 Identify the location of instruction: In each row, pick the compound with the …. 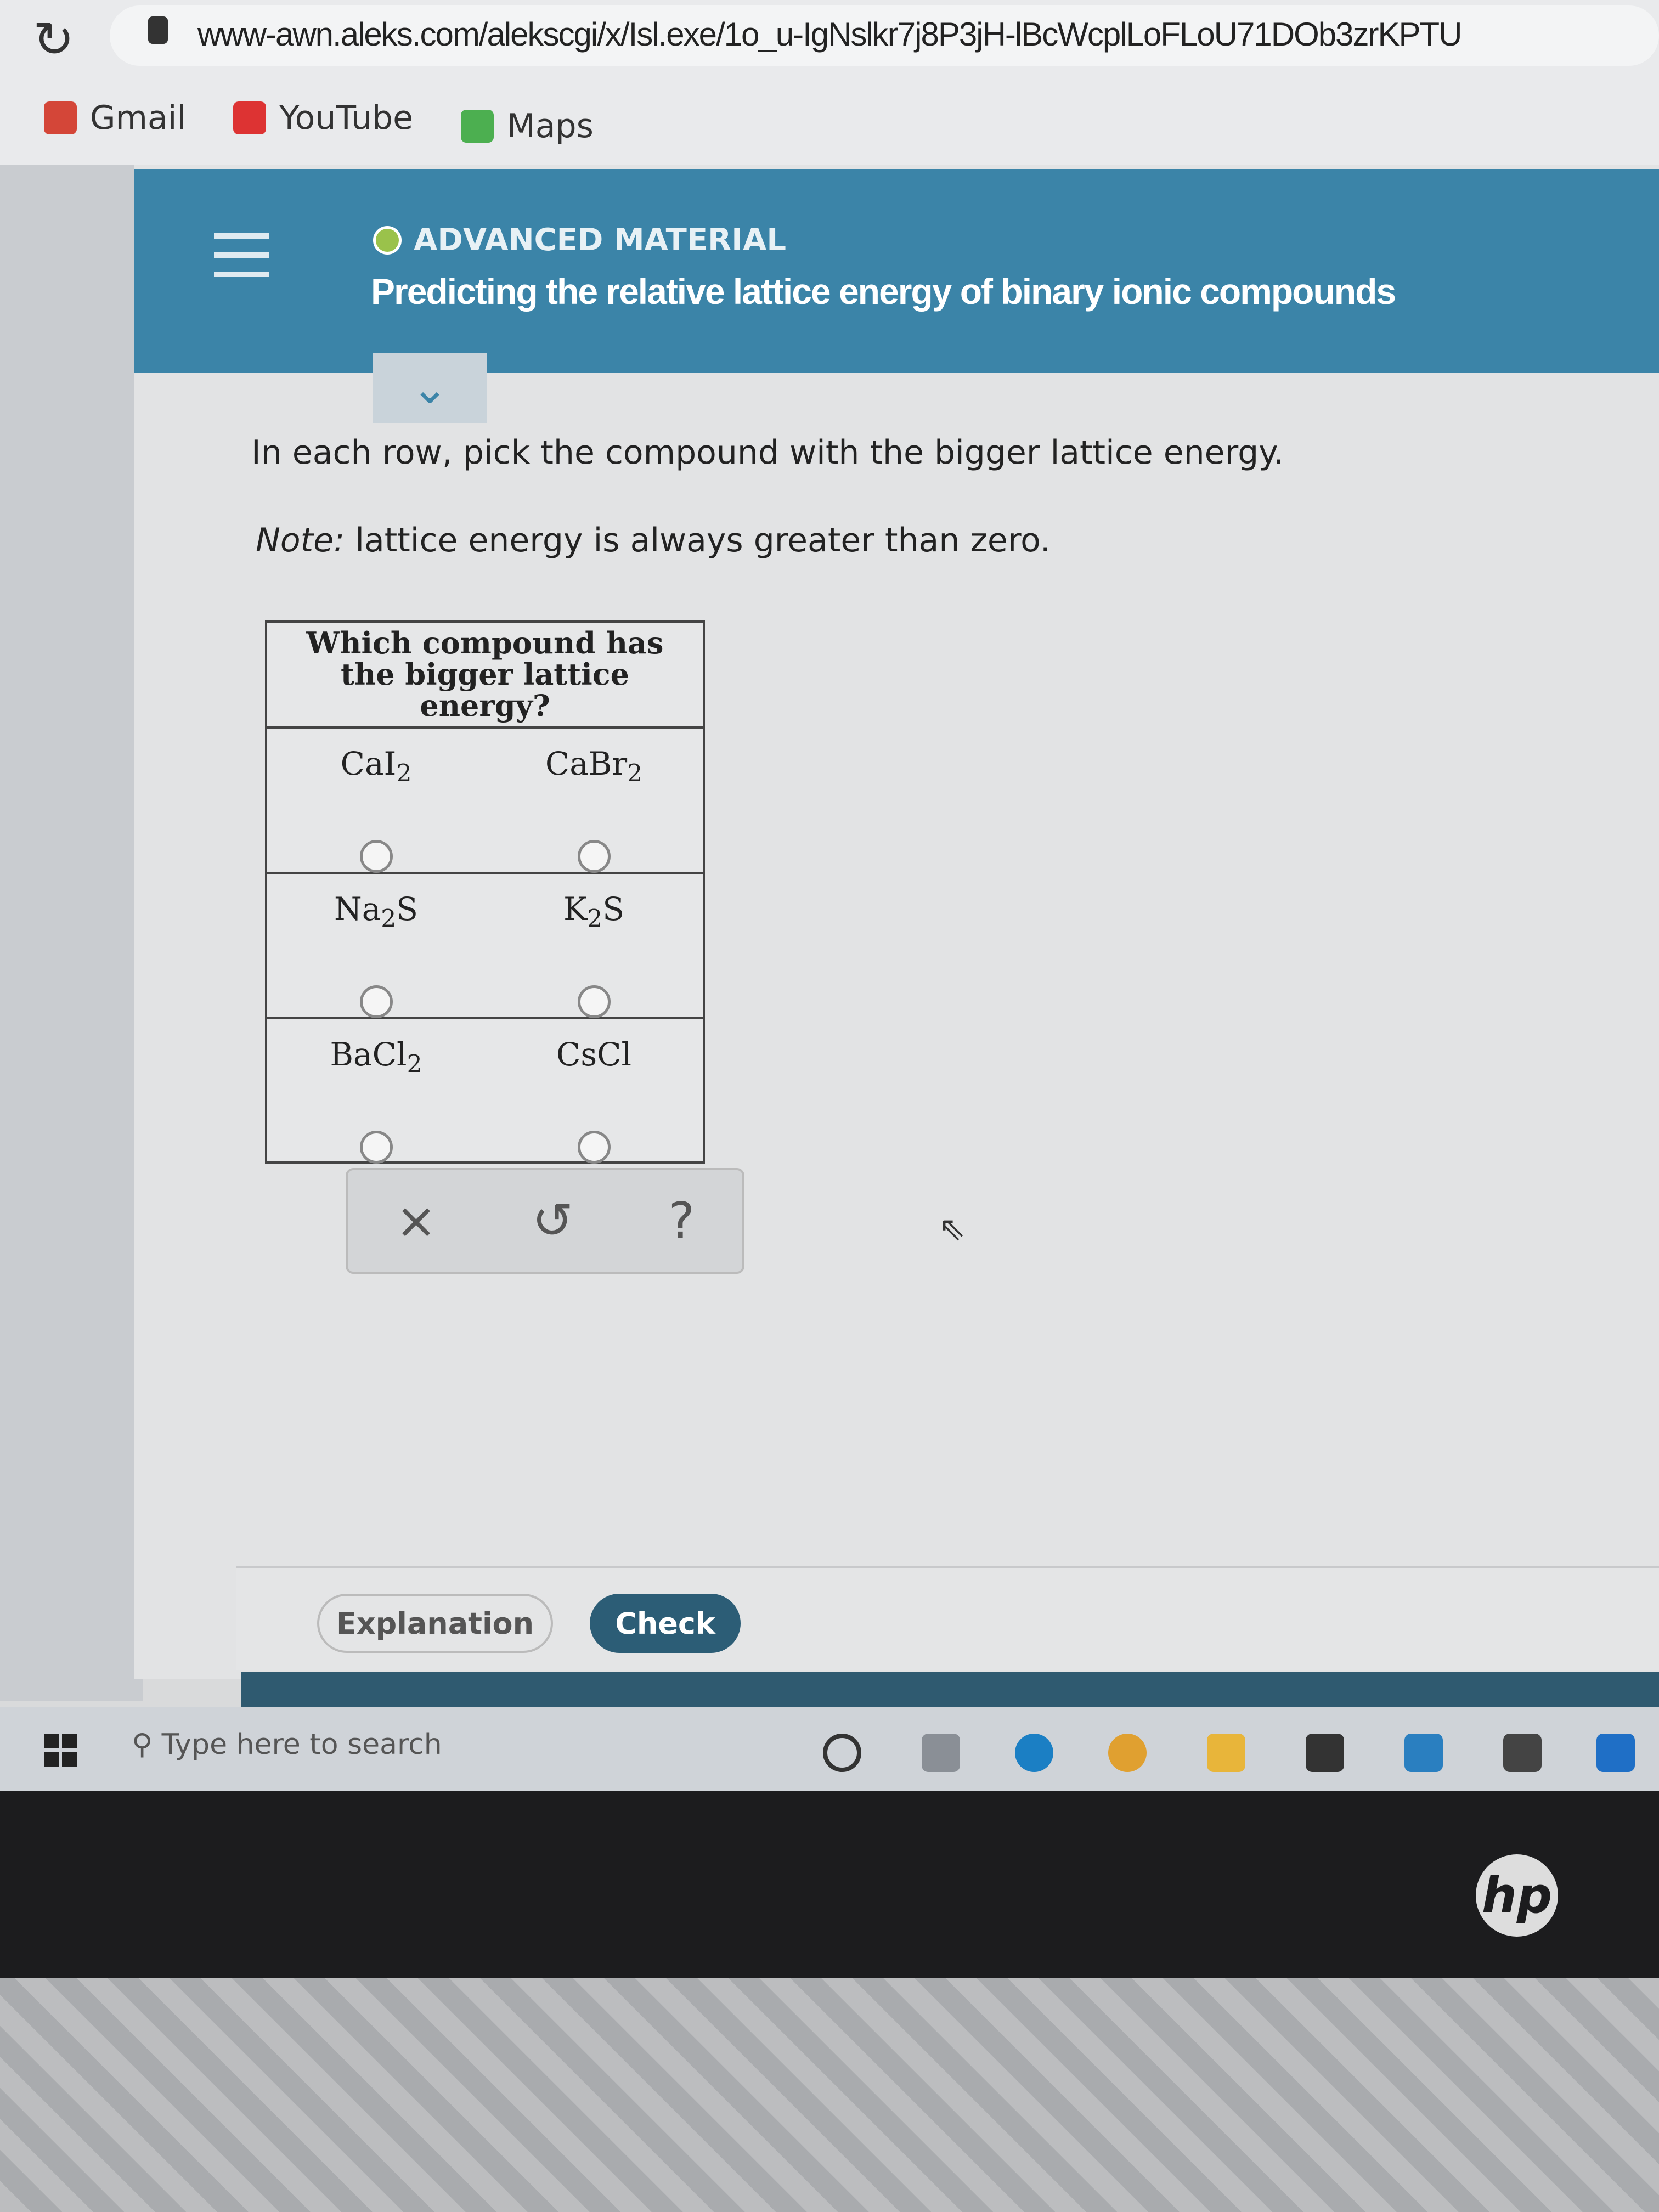
(768, 453).